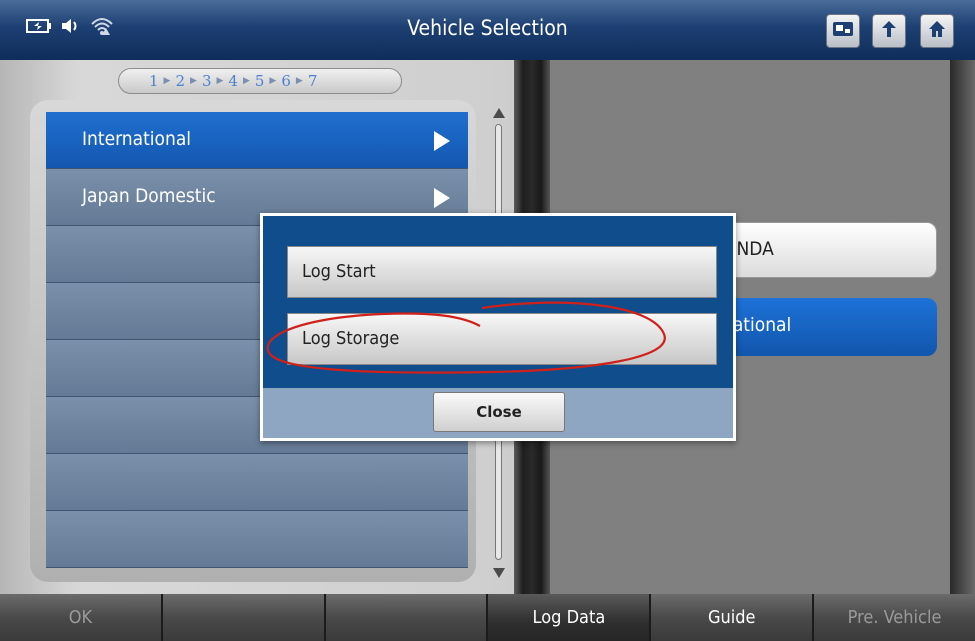 The height and width of the screenshot is (641, 975). What do you see at coordinates (733, 617) in the screenshot?
I see `guide-button: Guide` at bounding box center [733, 617].